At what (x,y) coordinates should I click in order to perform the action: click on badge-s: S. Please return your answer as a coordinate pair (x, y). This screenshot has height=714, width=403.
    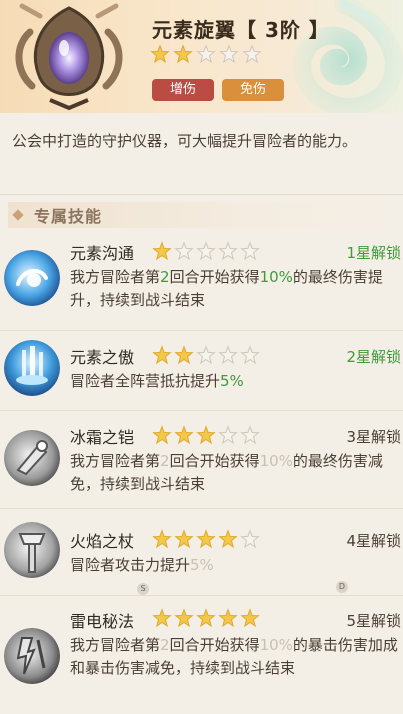
    Looking at the image, I should click on (143, 589).